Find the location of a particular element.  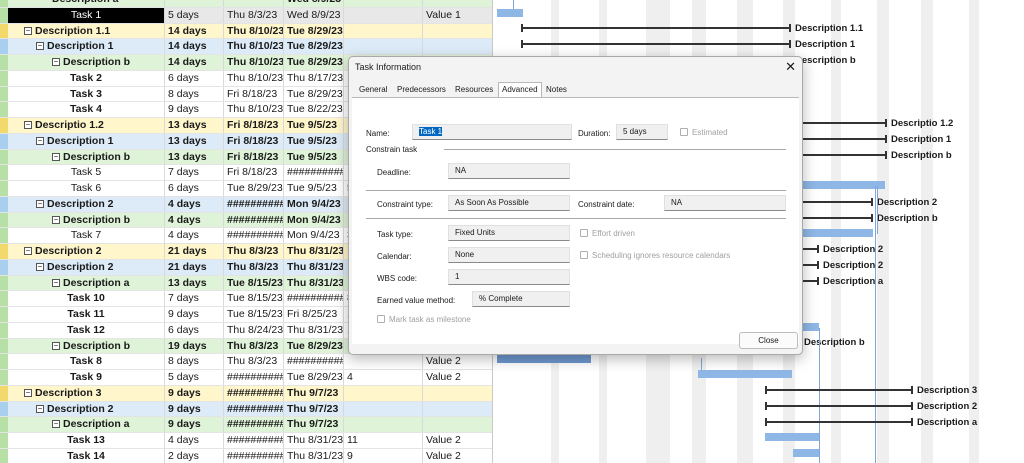

tab-advanced: Advanced is located at coordinates (520, 90).